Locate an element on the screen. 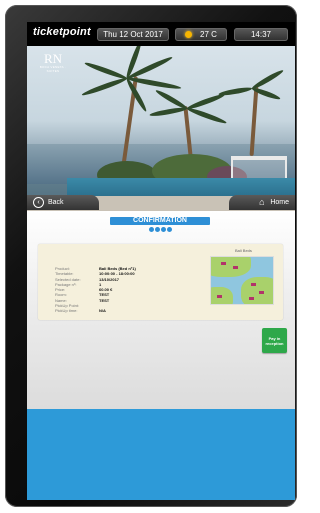 The width and height of the screenshot is (320, 513). footer-panel is located at coordinates (161, 454).